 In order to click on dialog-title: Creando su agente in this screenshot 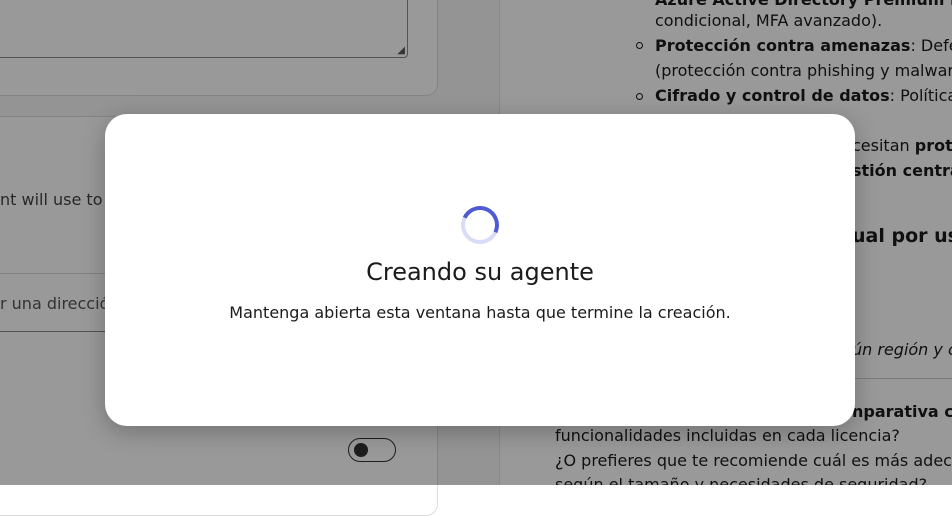, I will do `click(480, 272)`.